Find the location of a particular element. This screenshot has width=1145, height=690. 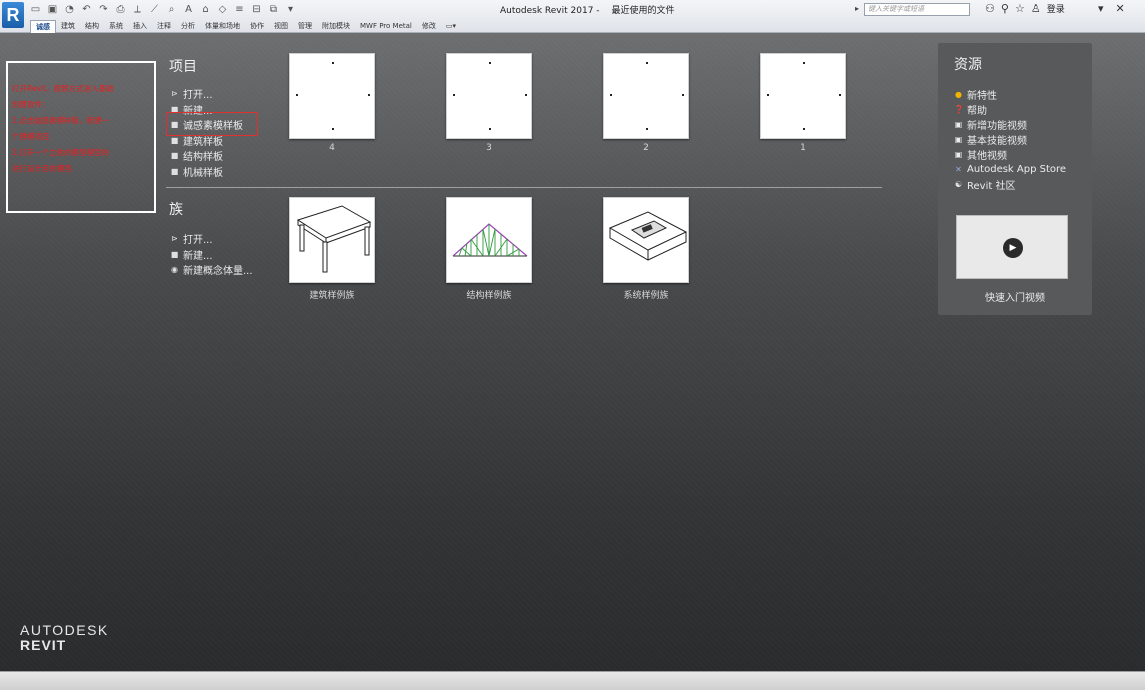

tag-icon: ⌕ is located at coordinates (171, 9).